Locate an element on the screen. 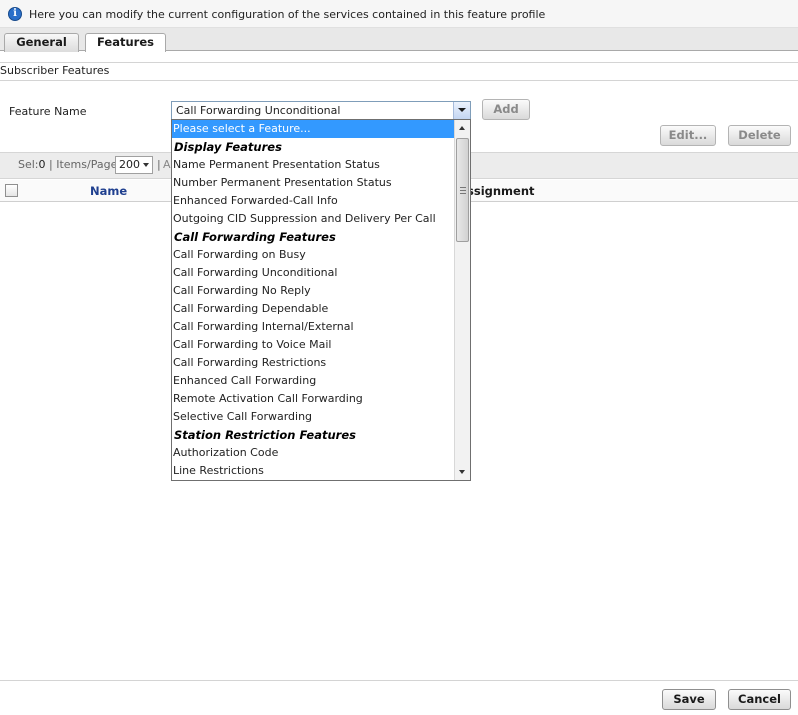  dropdown-option: Call Forwarding No Reply is located at coordinates (313, 291).